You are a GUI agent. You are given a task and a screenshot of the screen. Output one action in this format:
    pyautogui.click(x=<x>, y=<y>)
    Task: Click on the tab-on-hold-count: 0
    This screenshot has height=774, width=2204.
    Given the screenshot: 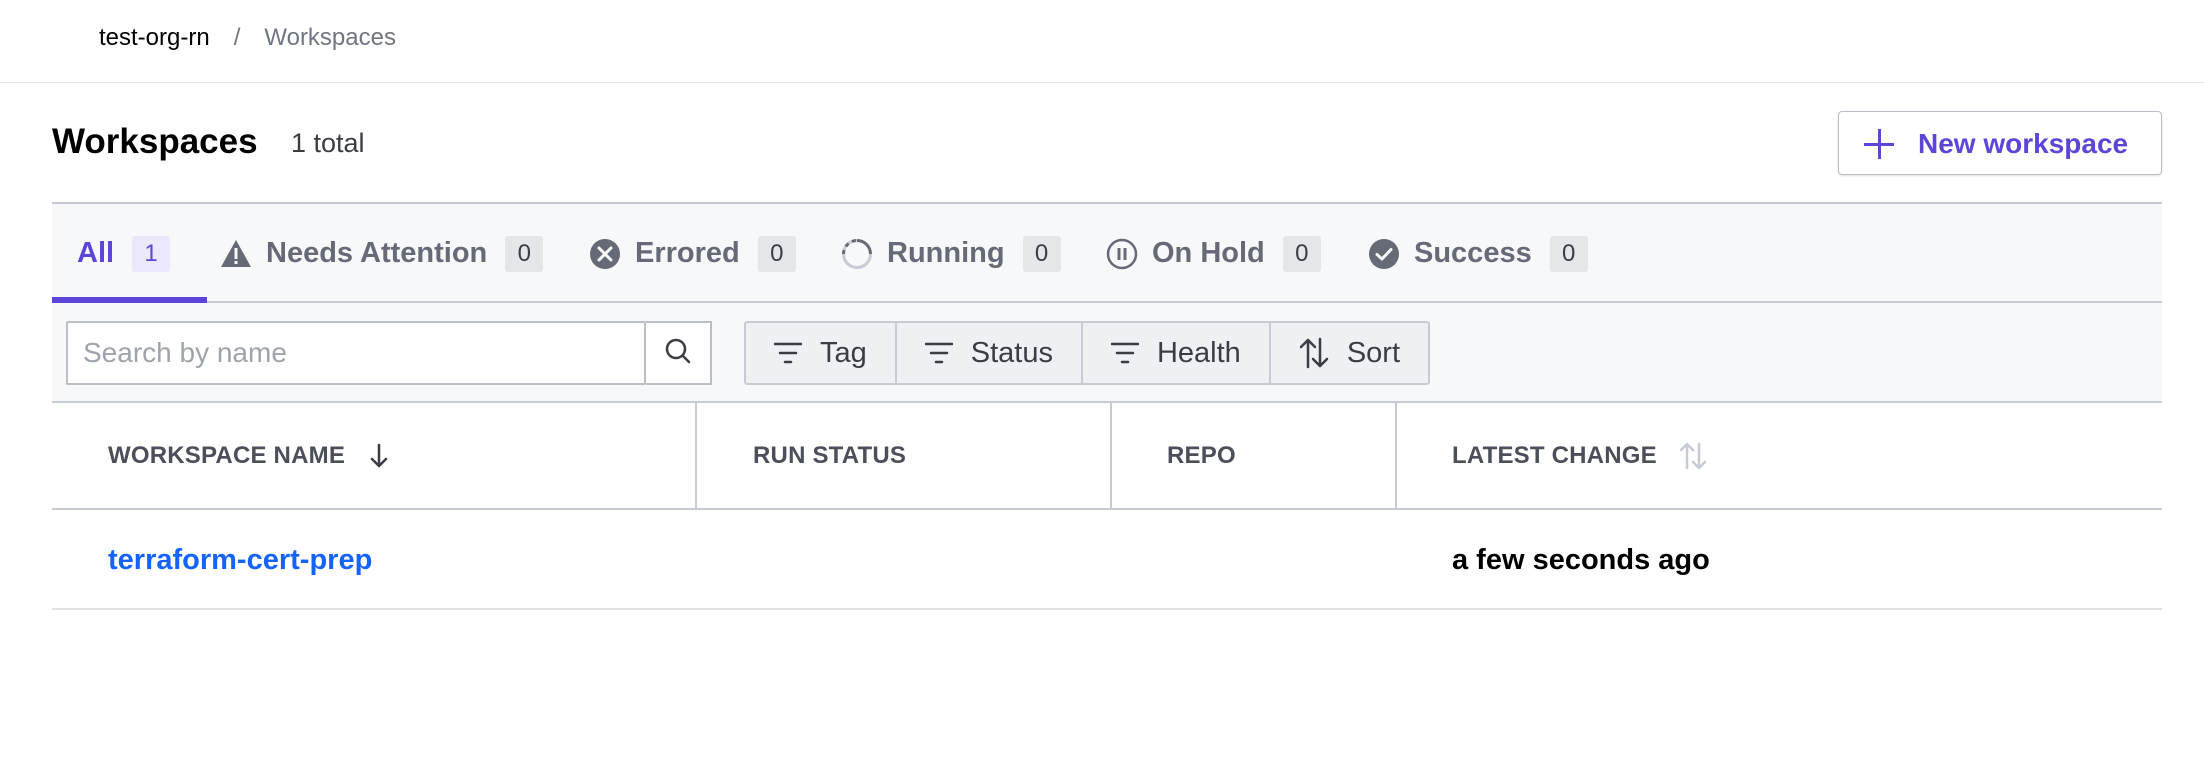 What is the action you would take?
    pyautogui.click(x=1301, y=253)
    